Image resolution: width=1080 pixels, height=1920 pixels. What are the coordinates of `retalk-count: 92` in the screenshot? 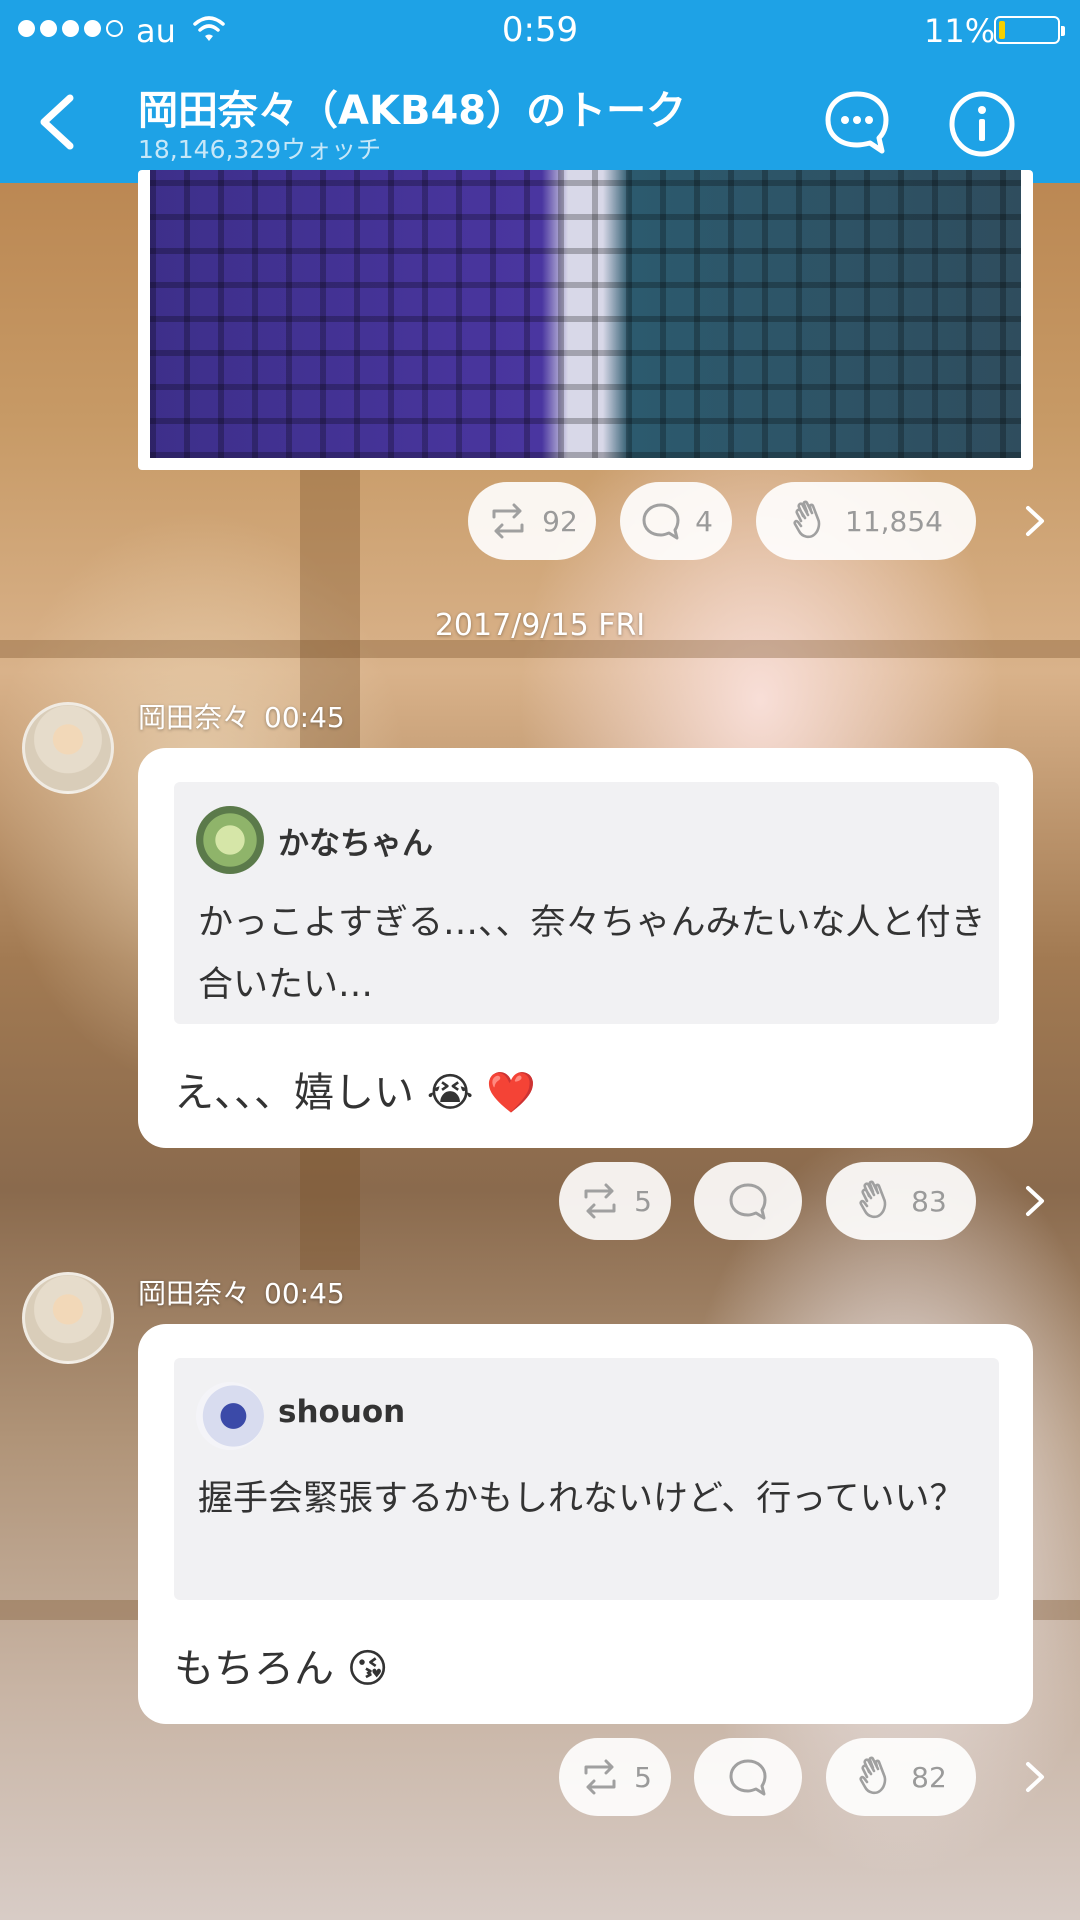 It's located at (560, 521).